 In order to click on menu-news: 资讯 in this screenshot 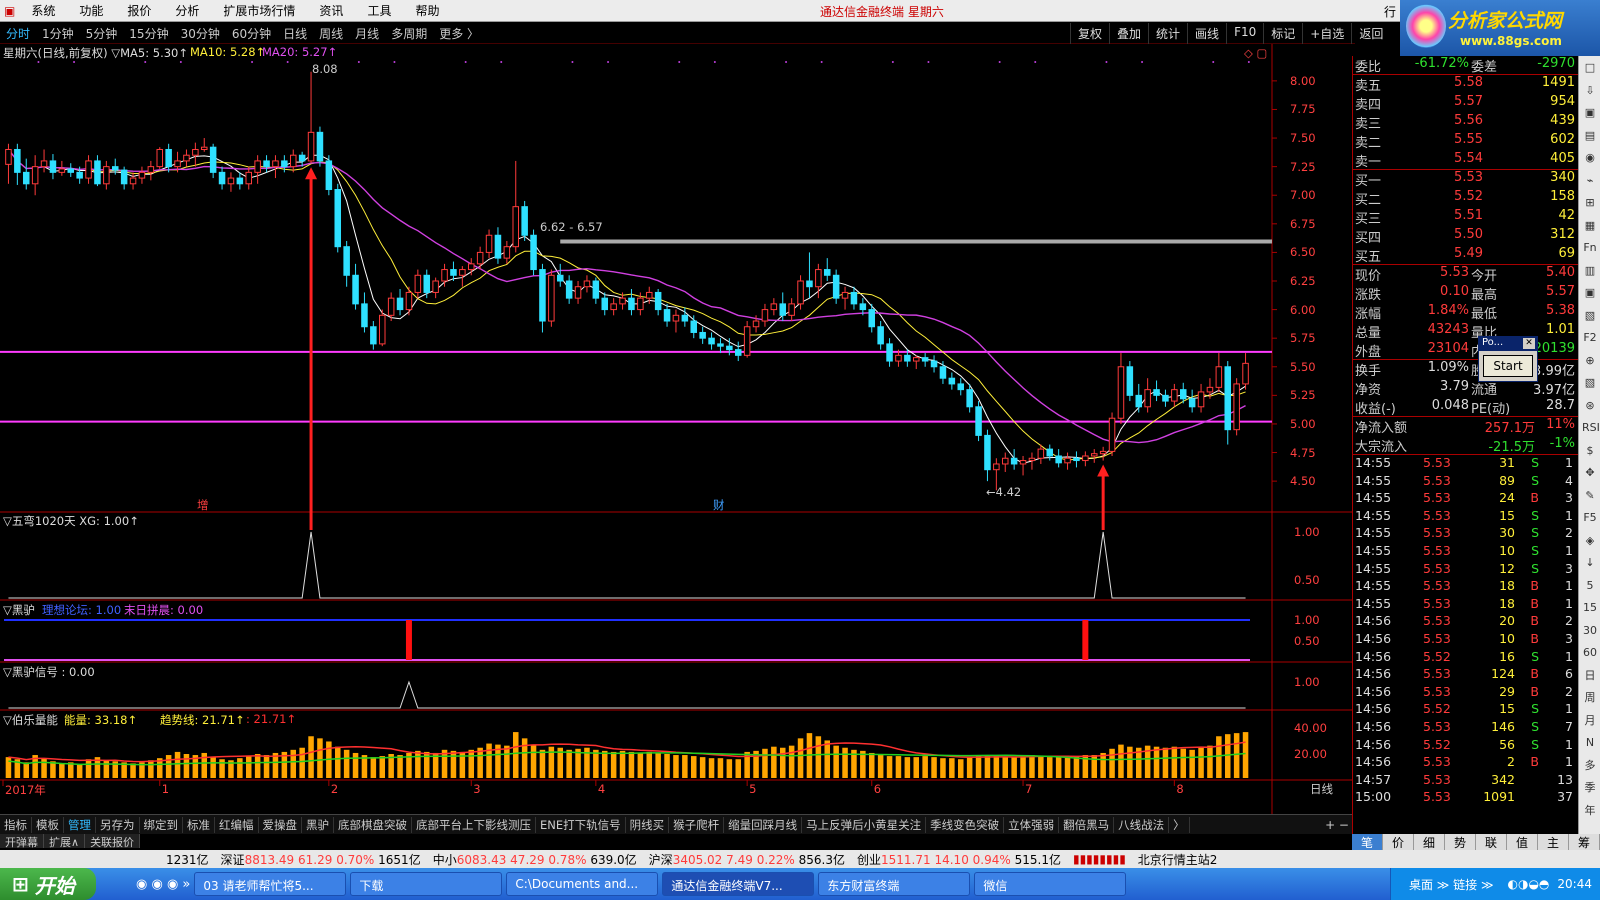, I will do `click(331, 10)`.